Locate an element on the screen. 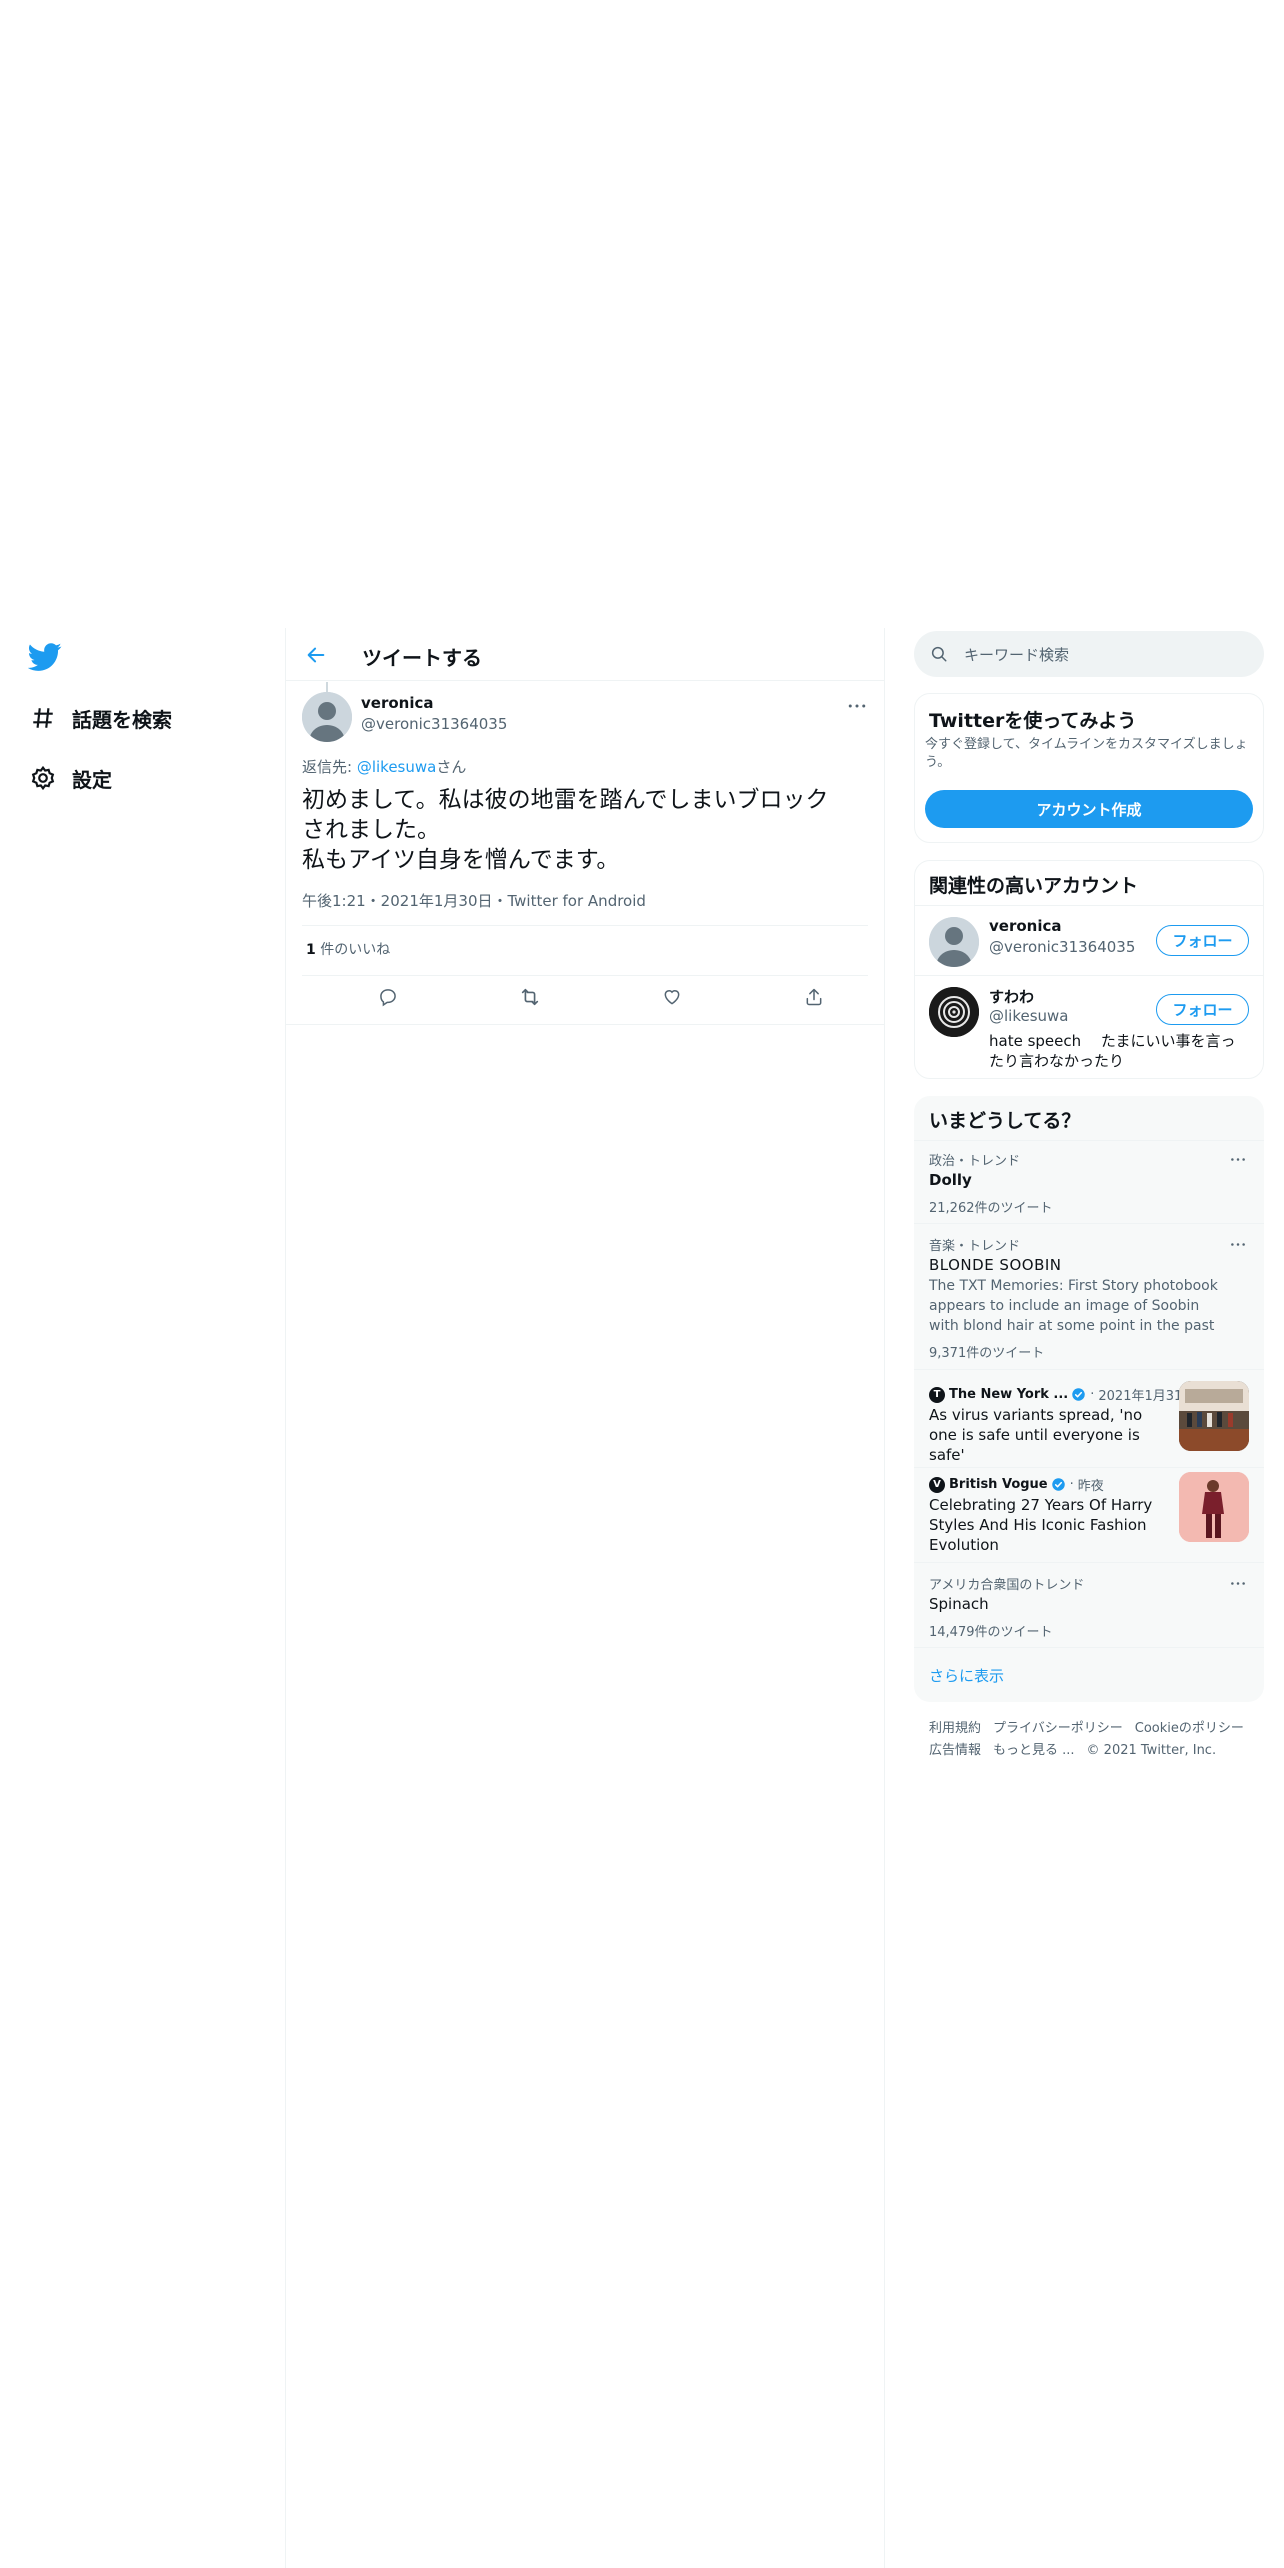  vogue-logo-icon: V is located at coordinates (937, 1484).